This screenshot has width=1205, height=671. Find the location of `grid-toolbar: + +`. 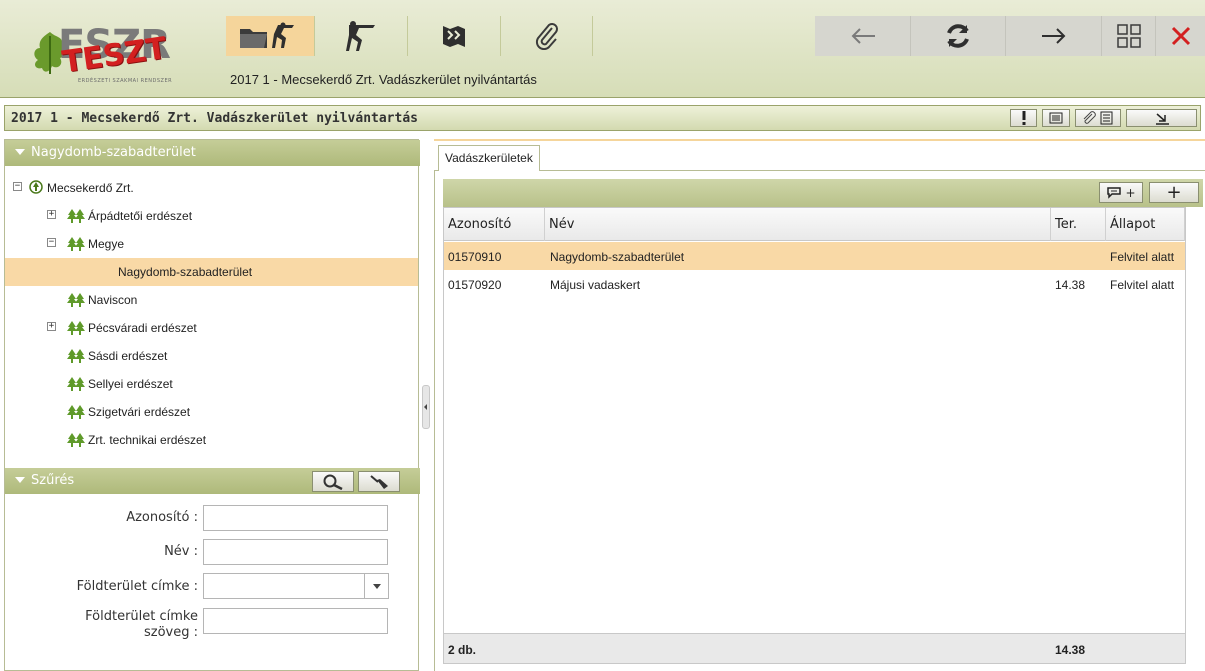

grid-toolbar: + + is located at coordinates (823, 193).